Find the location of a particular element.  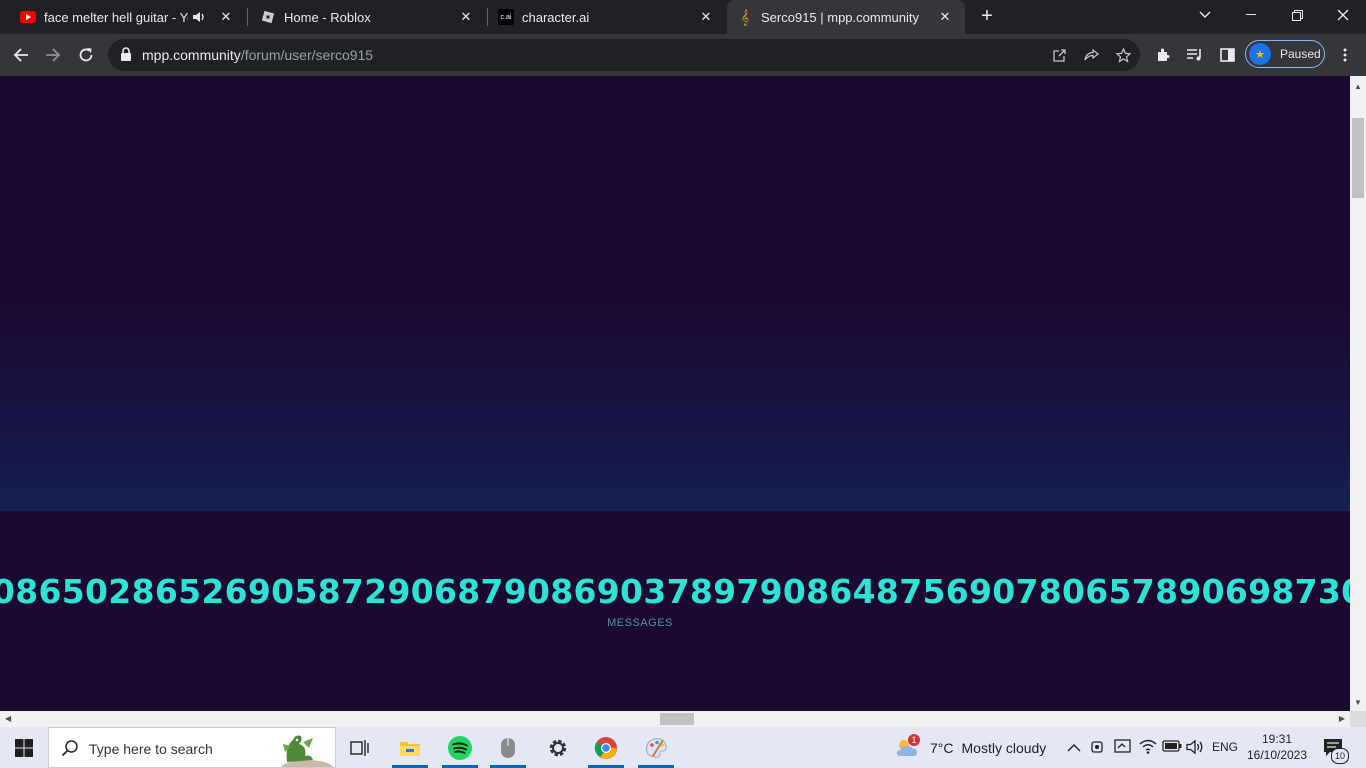

tab-title: face melter hell guitar - YouTube is located at coordinates (116, 17).